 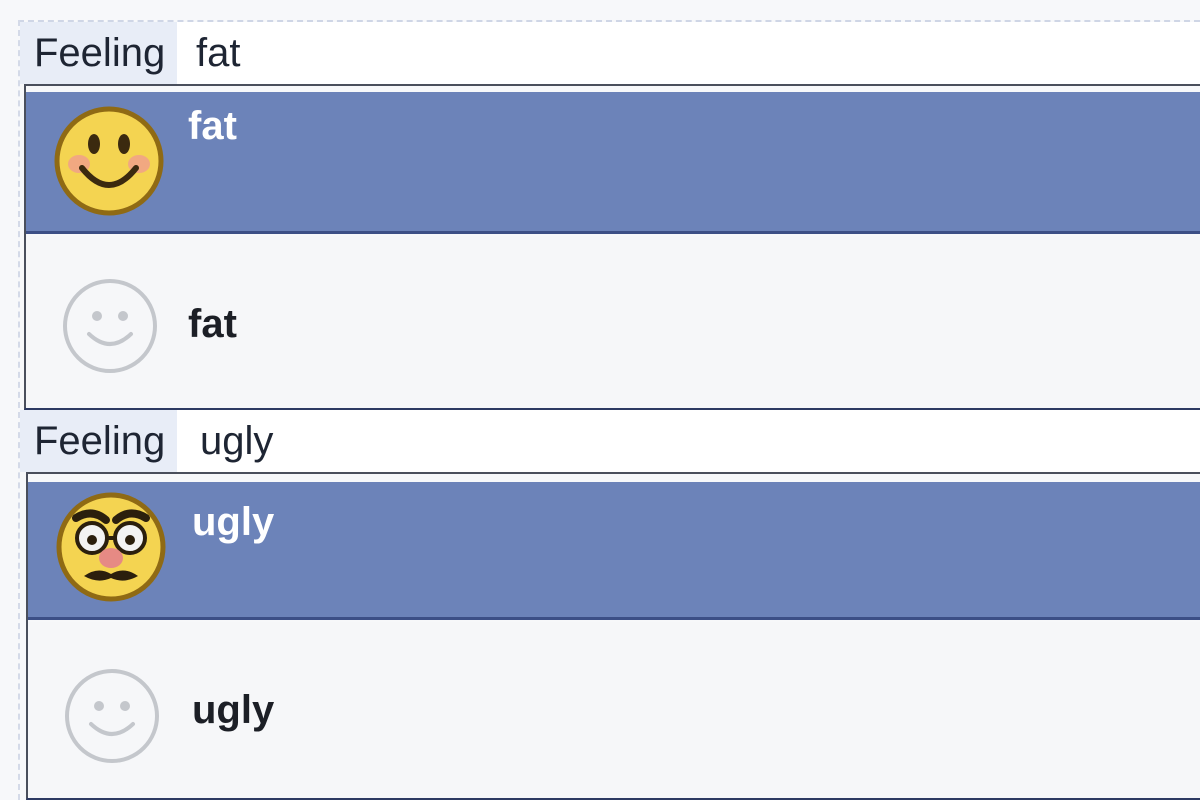 What do you see at coordinates (111, 547) in the screenshot?
I see `disguise-face-emoji-icon` at bounding box center [111, 547].